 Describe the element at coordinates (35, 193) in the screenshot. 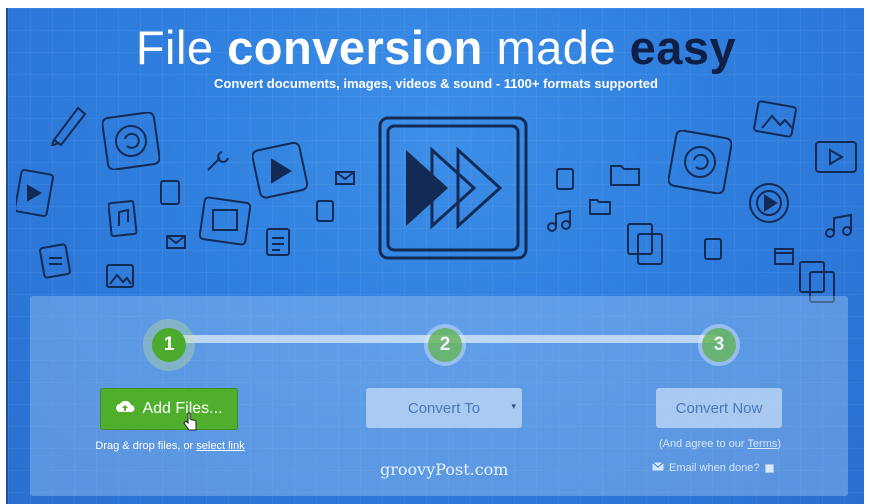

I see `video-file-icon` at that location.